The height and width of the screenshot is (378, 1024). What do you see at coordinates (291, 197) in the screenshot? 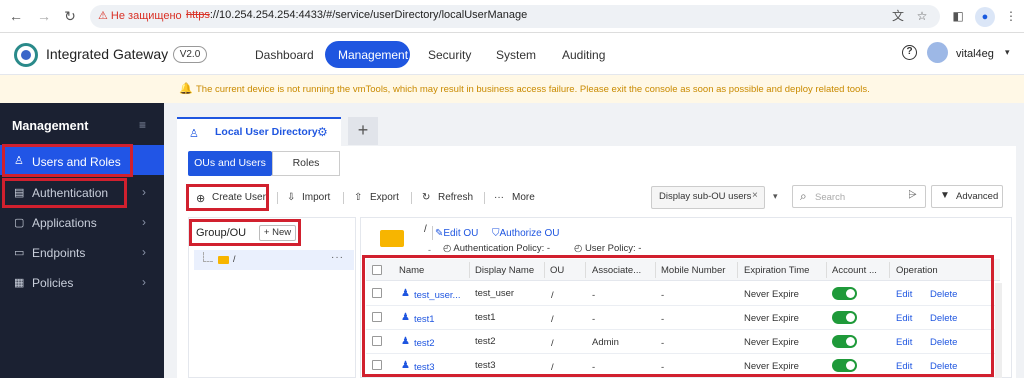
I see `import-icon: ⇩` at bounding box center [291, 197].